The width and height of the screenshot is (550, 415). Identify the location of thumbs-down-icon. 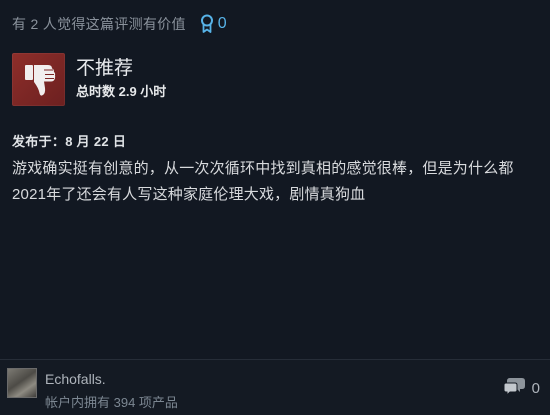
(38, 79).